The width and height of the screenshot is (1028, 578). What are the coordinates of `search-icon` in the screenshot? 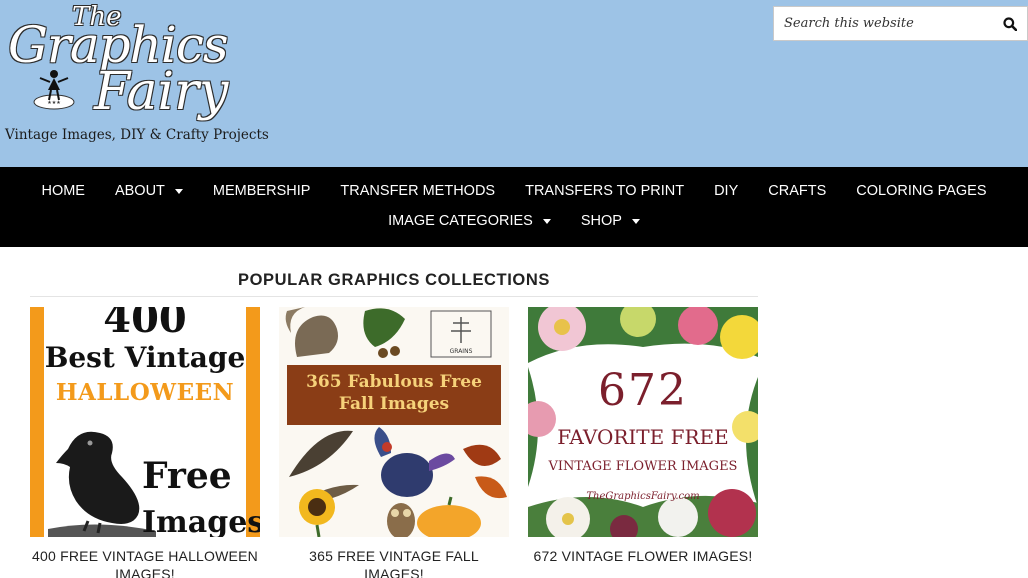 It's located at (1010, 23).